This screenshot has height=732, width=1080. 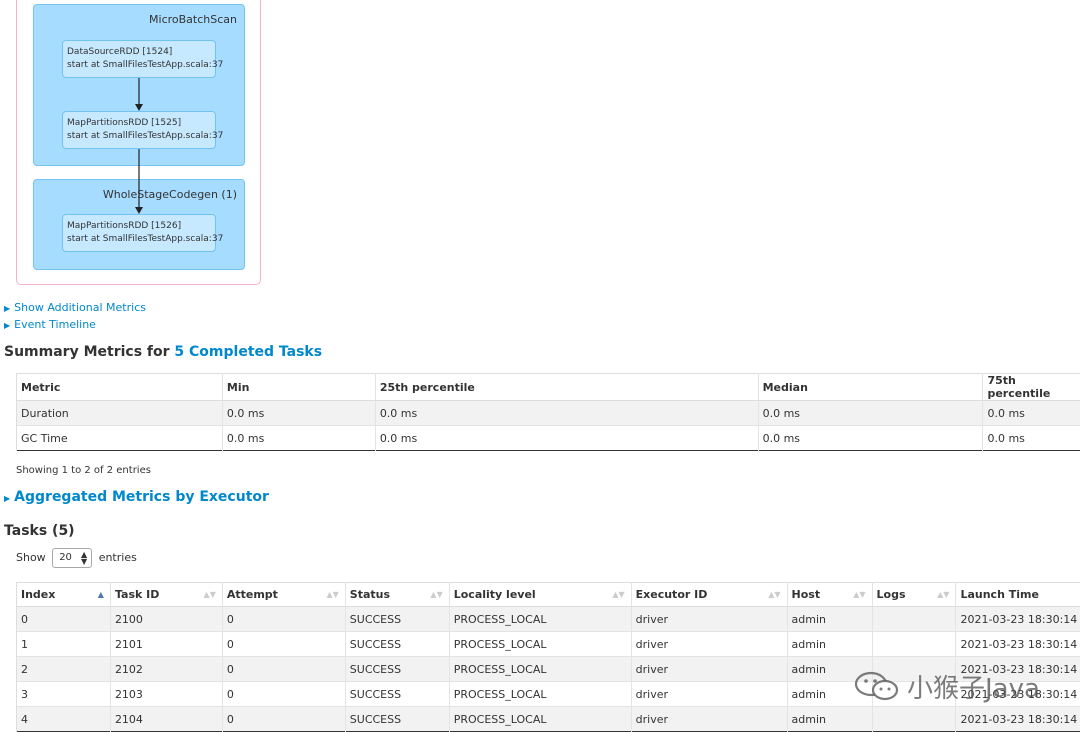 I want to click on table-cell: 2101, so click(x=166, y=644).